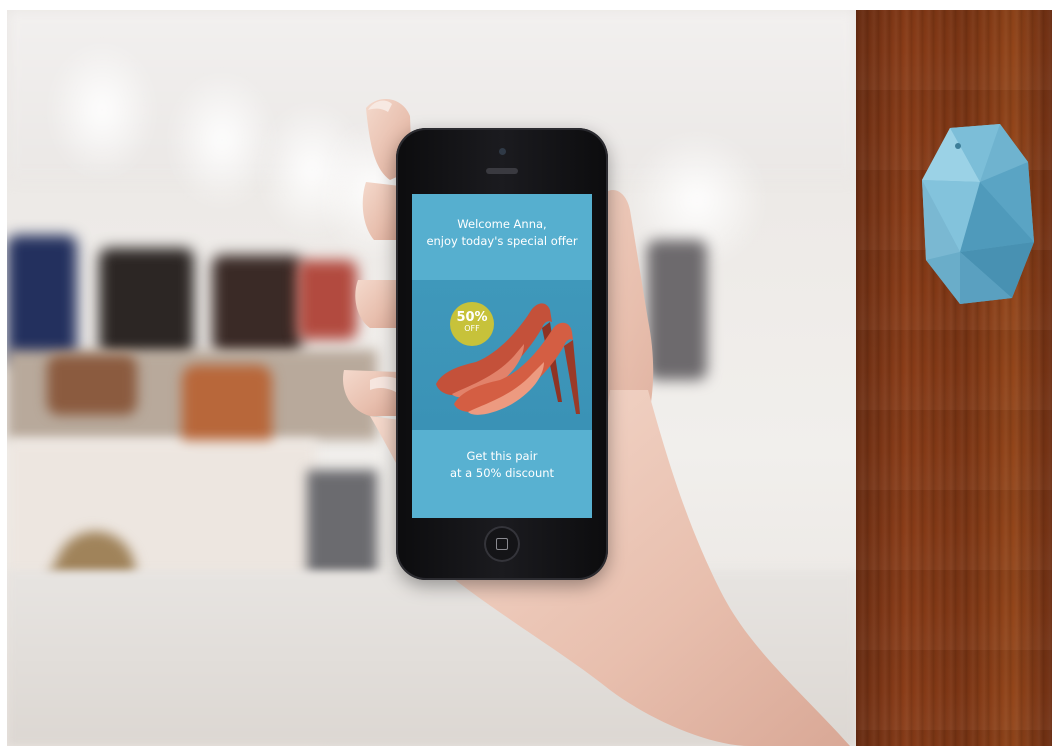 The width and height of the screenshot is (1052, 746). Describe the element at coordinates (472, 328) in the screenshot. I see `badge-off-label: OFF` at that location.